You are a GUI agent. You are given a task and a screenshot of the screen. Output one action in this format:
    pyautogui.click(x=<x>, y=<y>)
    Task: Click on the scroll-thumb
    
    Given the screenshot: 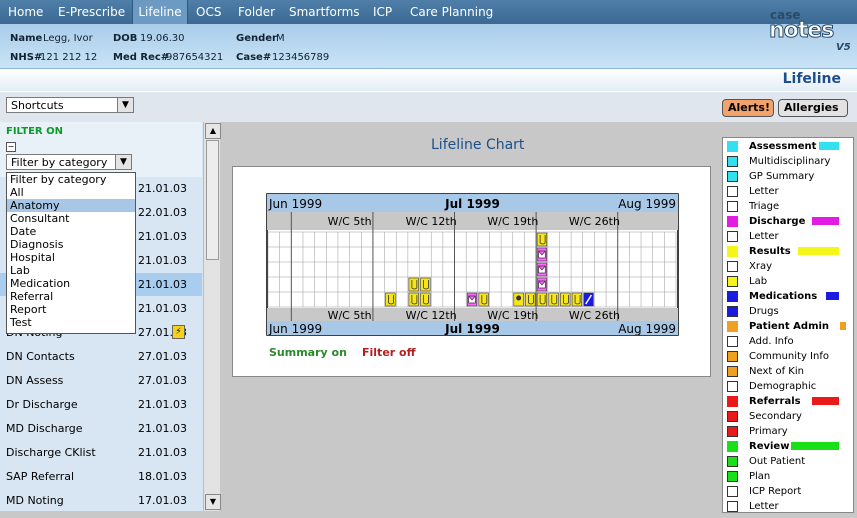 What is the action you would take?
    pyautogui.click(x=212, y=200)
    